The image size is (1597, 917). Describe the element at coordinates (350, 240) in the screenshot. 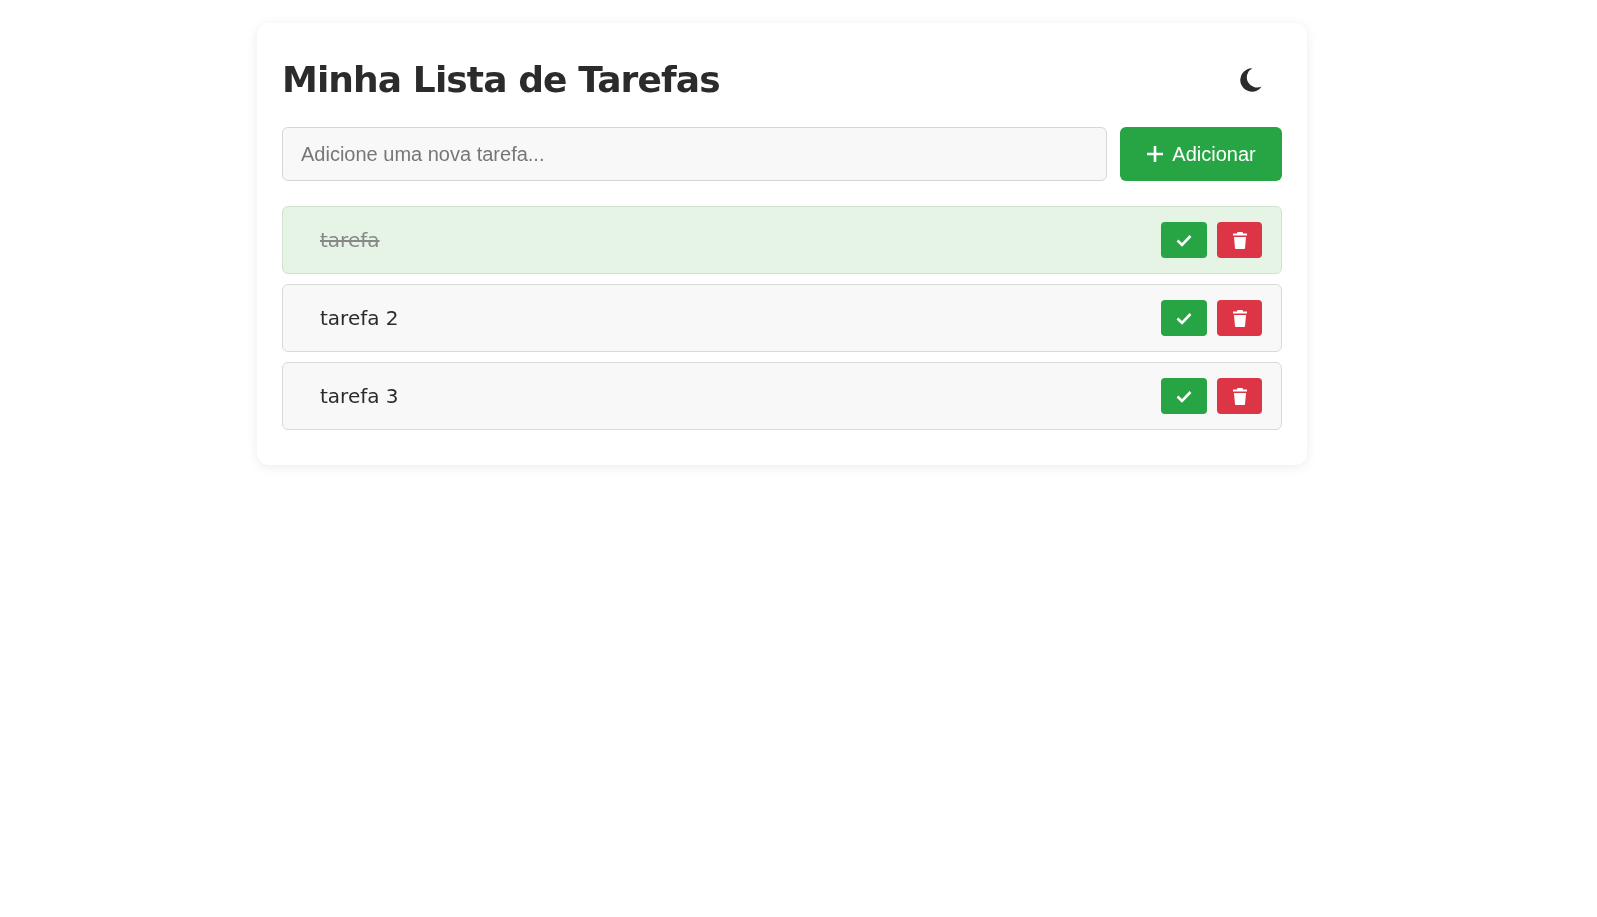

I see `task-text: tarefa` at that location.